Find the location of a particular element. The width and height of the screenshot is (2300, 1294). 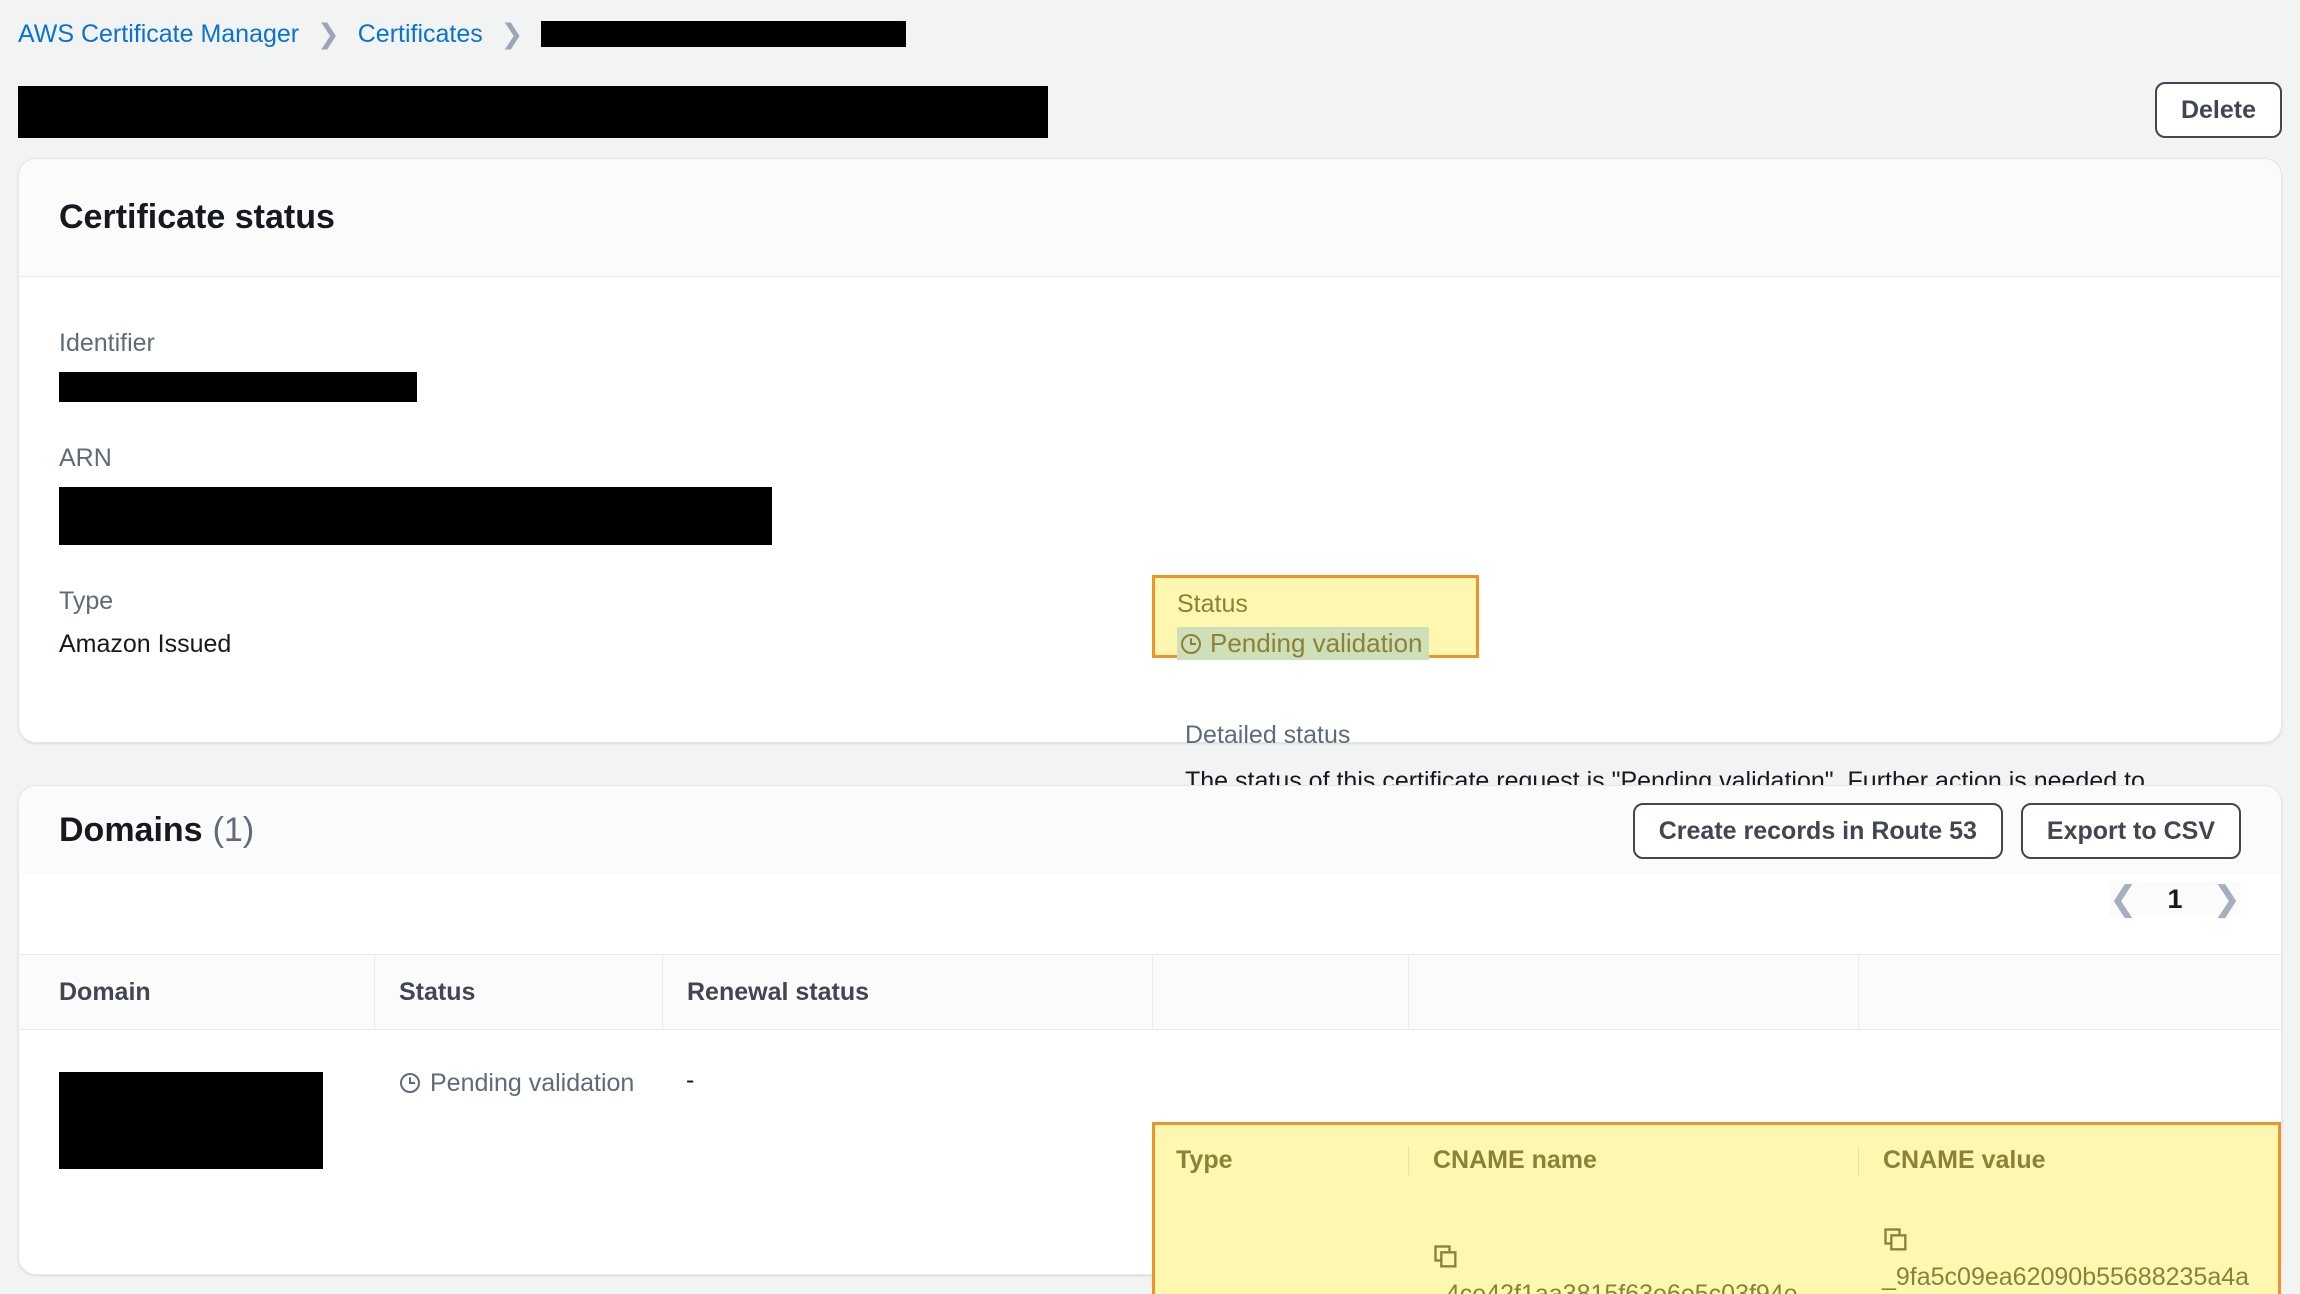

arn-label: ARN is located at coordinates (85, 458).